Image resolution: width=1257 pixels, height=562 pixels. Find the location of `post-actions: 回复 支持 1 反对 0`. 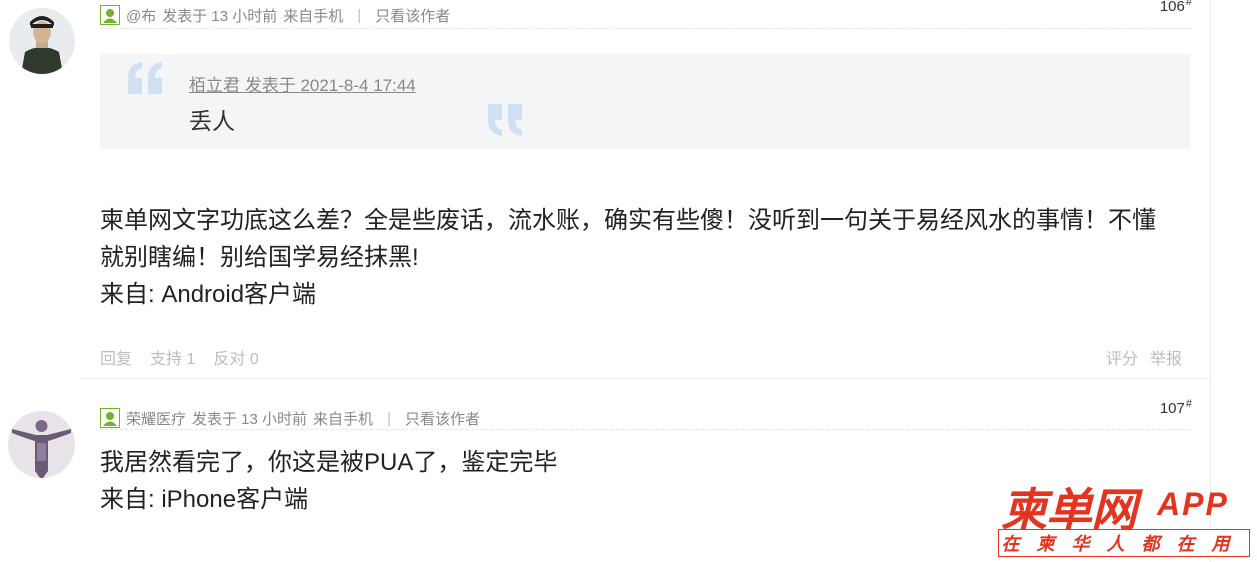

post-actions: 回复 支持 1 反对 0 is located at coordinates (179, 357).